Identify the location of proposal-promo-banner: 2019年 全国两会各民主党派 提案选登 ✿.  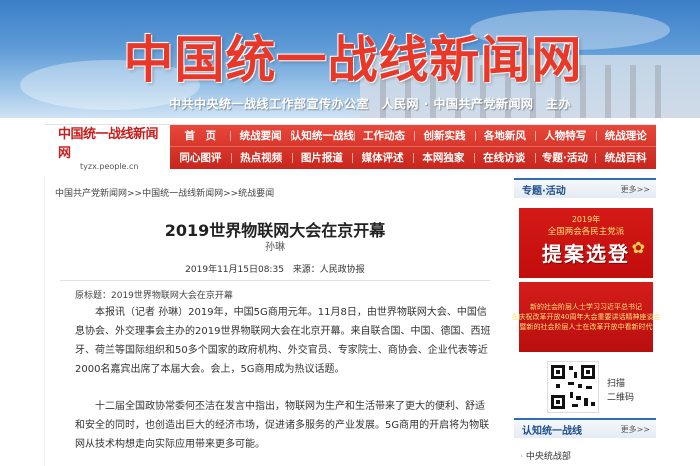
(586, 243).